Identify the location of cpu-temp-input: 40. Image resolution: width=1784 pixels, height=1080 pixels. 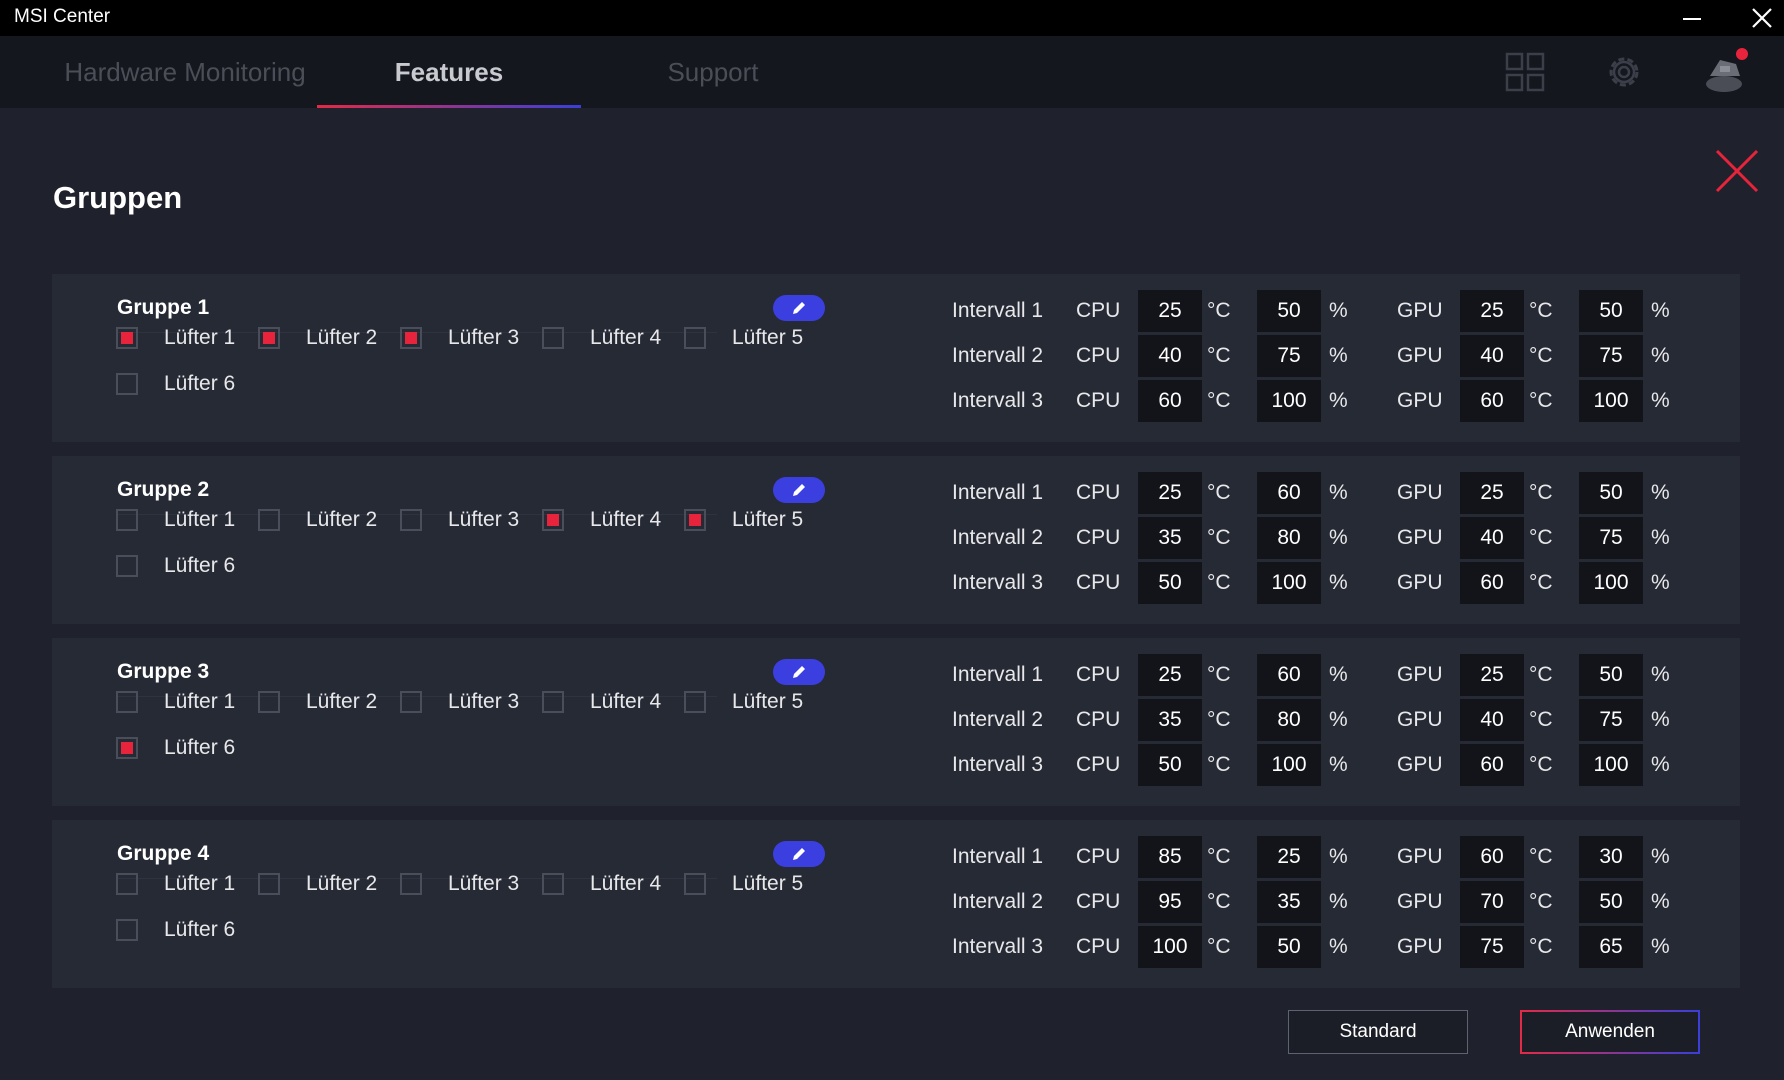
(1170, 356).